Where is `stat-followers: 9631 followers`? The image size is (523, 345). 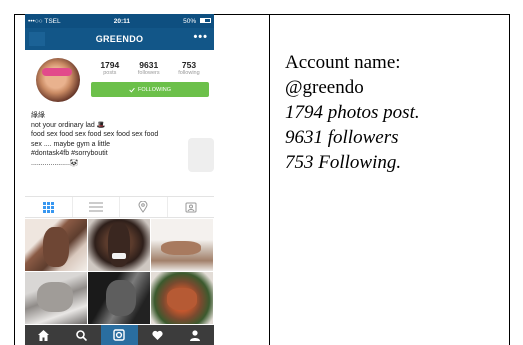 stat-followers: 9631 followers is located at coordinates (149, 68).